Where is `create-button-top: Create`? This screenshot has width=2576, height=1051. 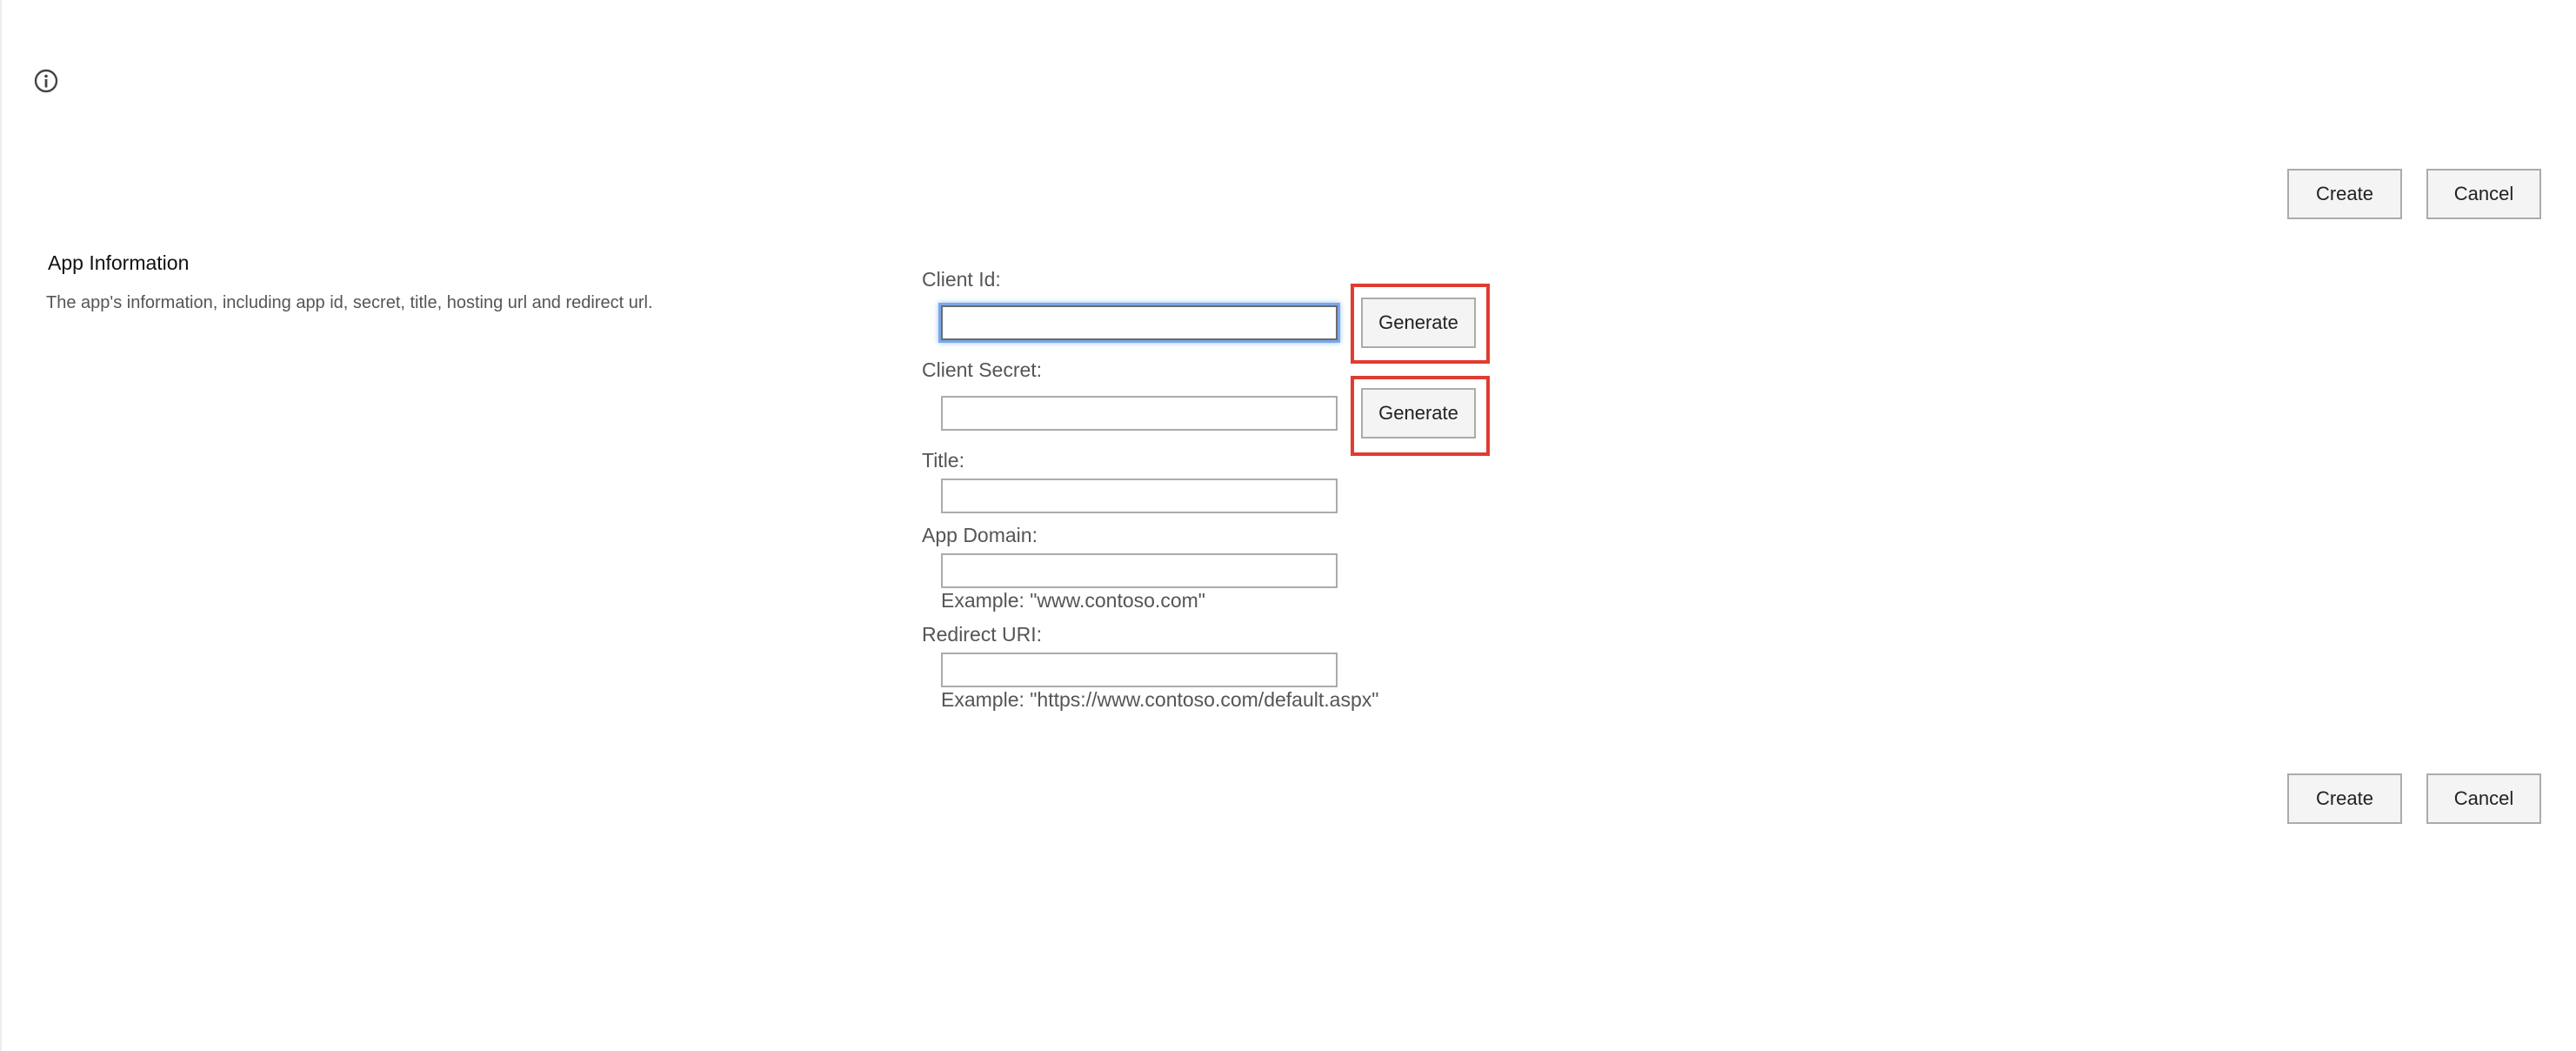
create-button-top: Create is located at coordinates (2344, 194).